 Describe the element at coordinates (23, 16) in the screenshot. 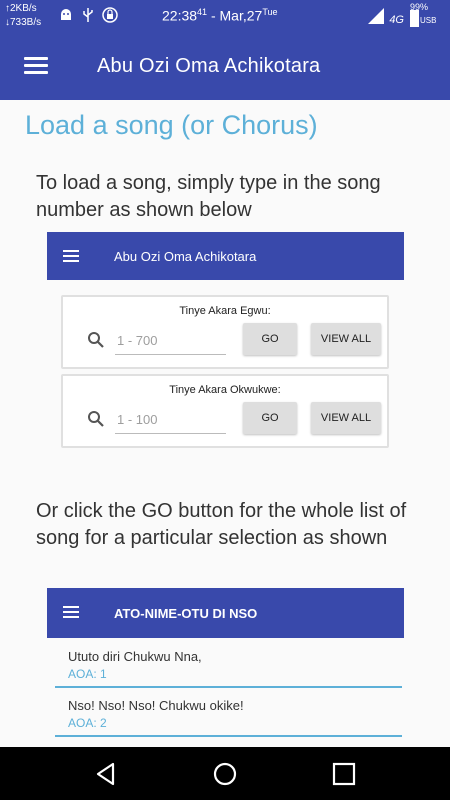

I see `network-speed: ↑2KB/s ↓733B/s` at that location.